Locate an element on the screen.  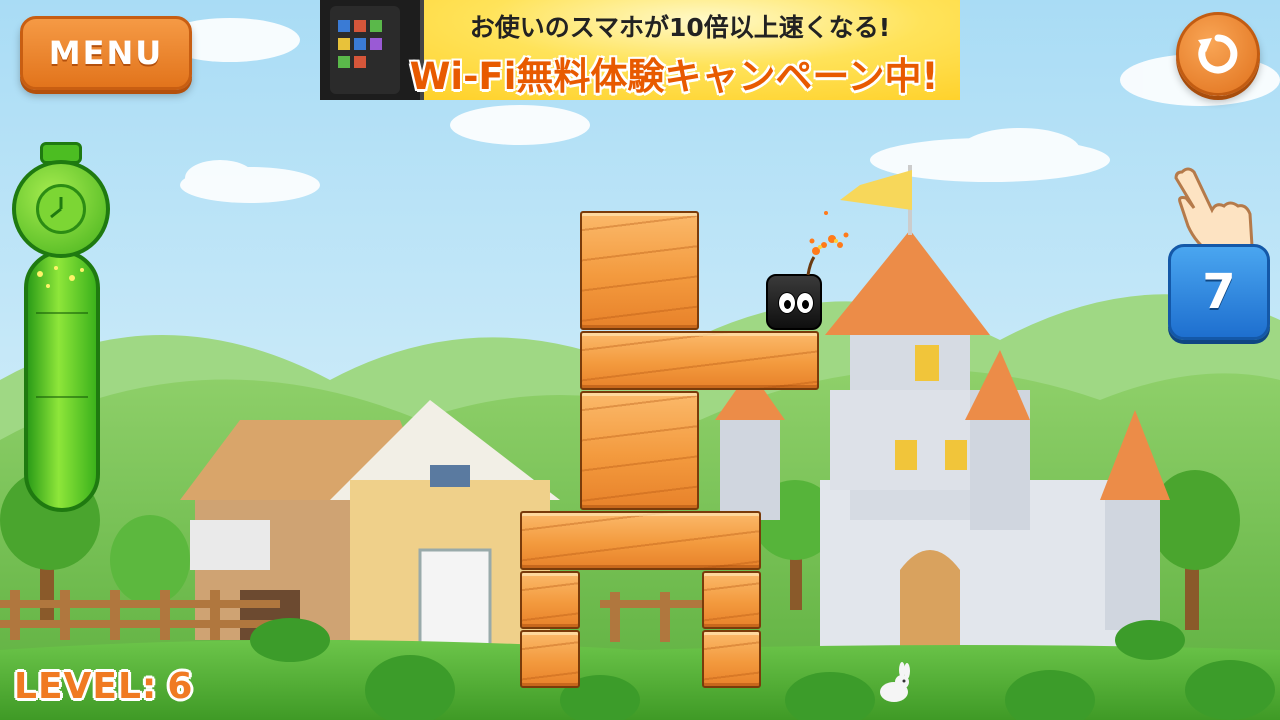
level-indicator: LEVEL: 6 is located at coordinates (108, 688).